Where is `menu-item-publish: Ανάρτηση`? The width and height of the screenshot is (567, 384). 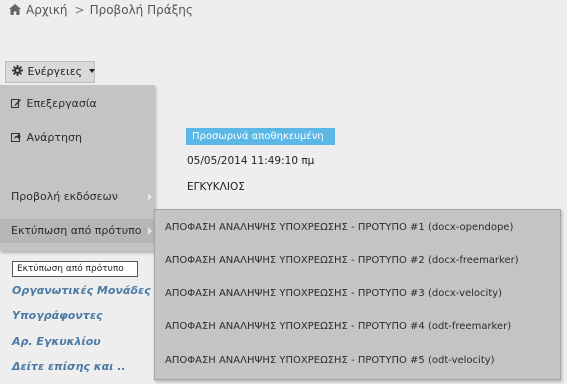
menu-item-publish: Ανάρτηση is located at coordinates (77, 138).